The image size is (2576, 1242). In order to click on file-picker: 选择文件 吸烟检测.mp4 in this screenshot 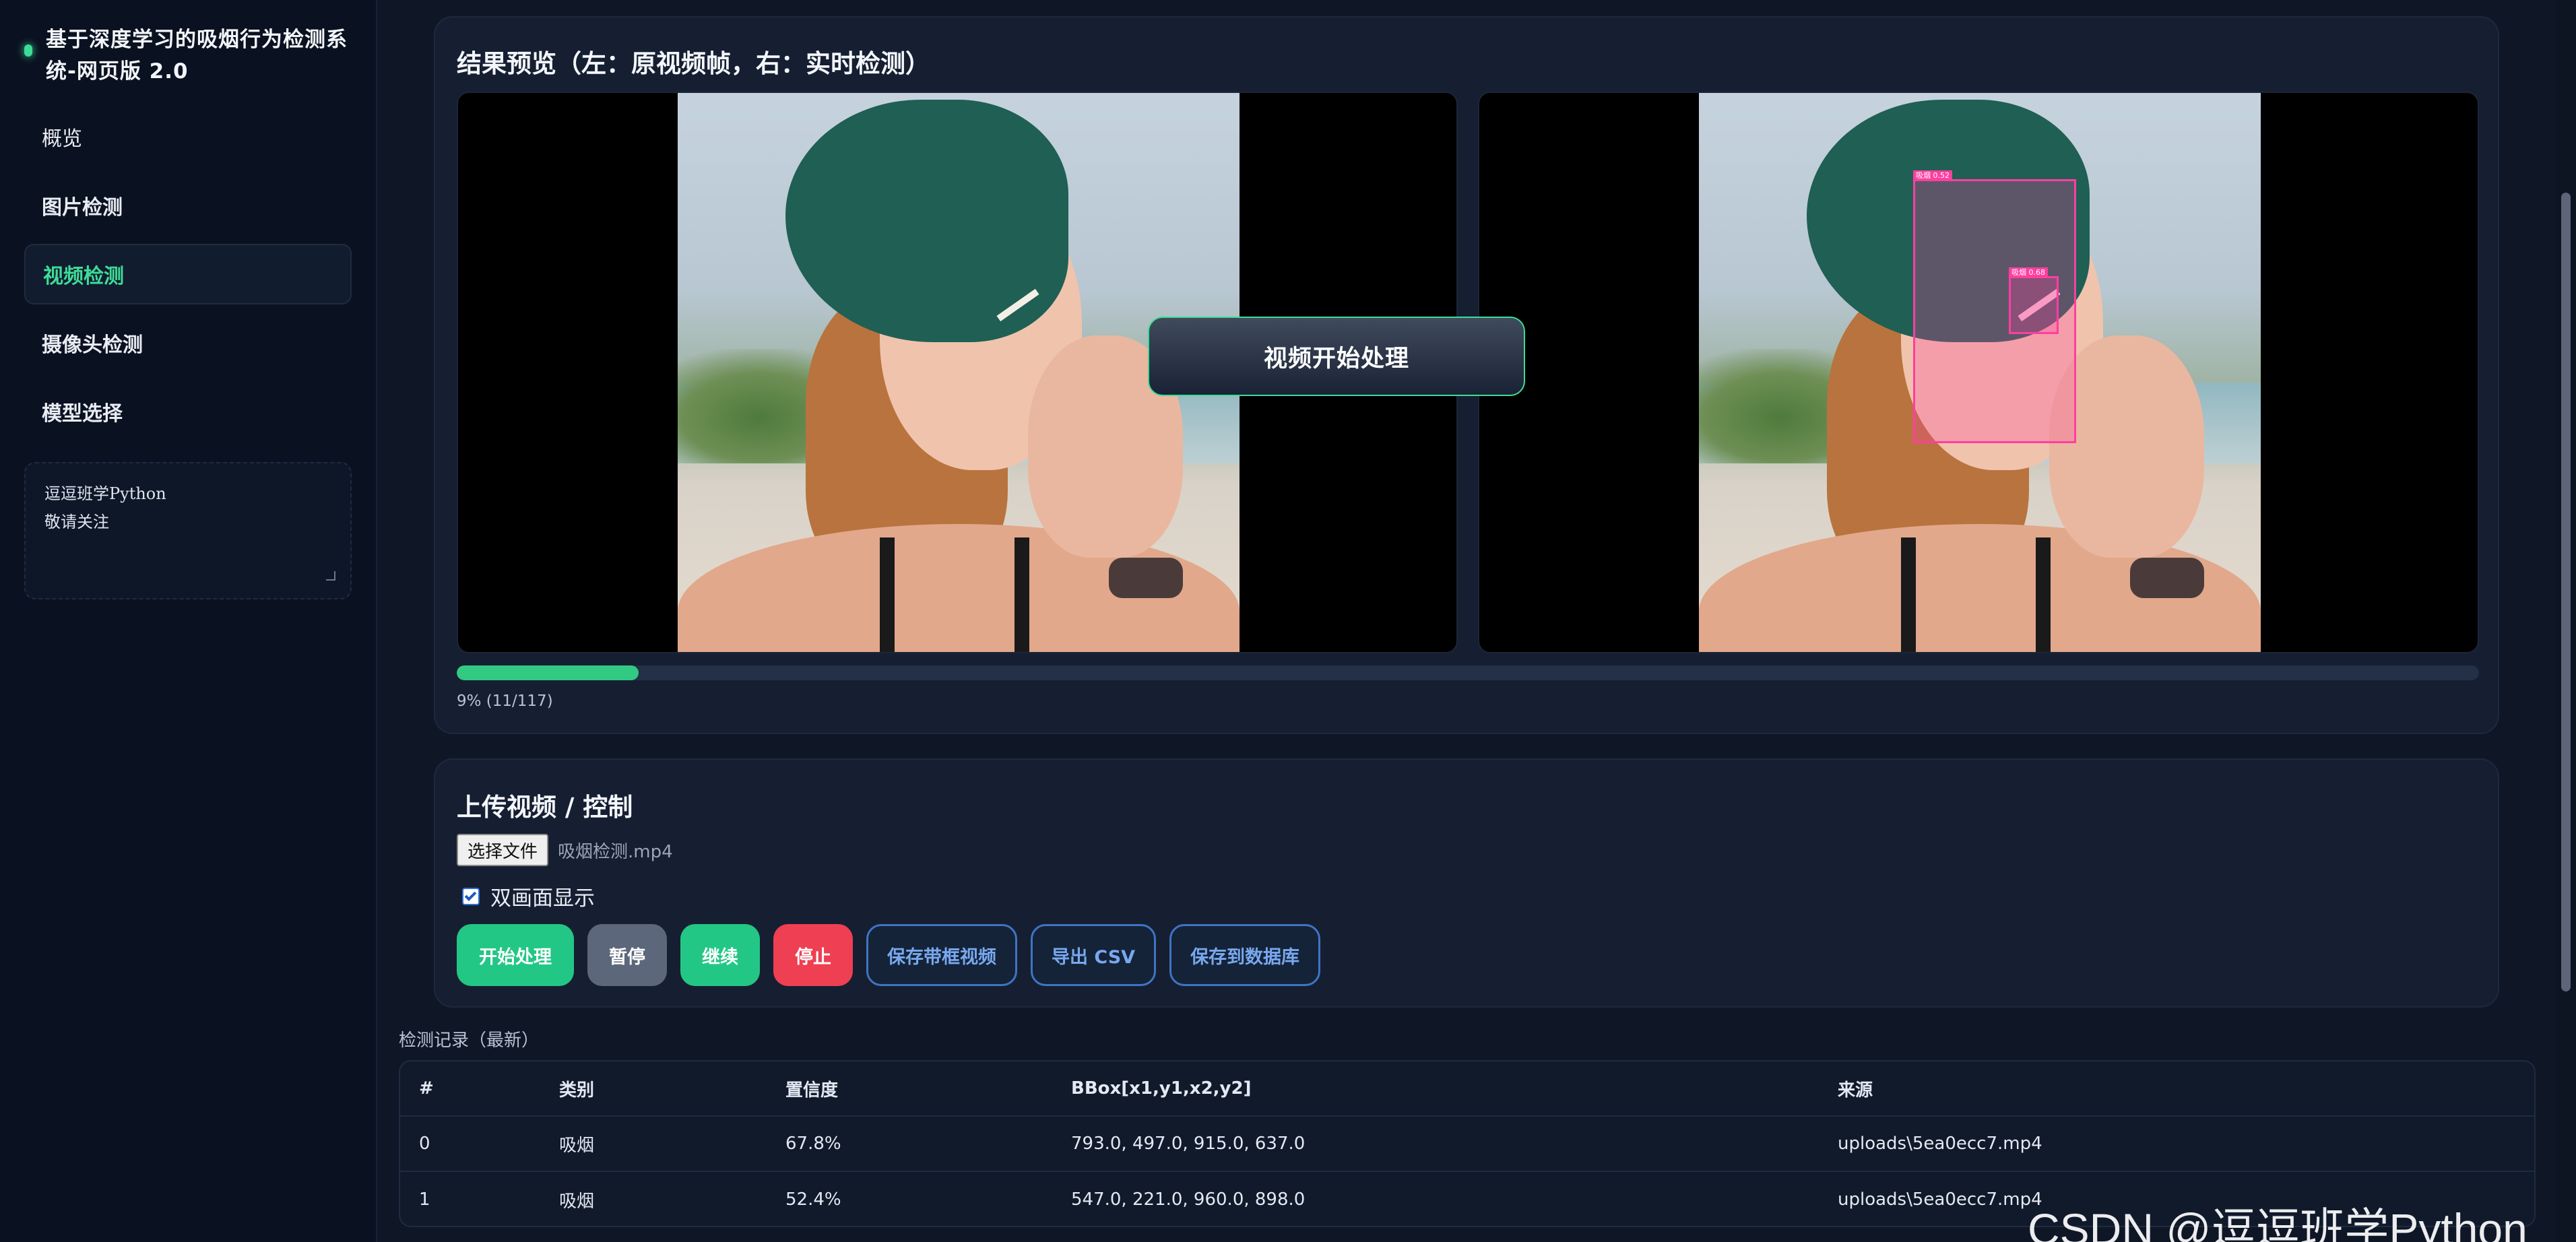, I will do `click(565, 850)`.